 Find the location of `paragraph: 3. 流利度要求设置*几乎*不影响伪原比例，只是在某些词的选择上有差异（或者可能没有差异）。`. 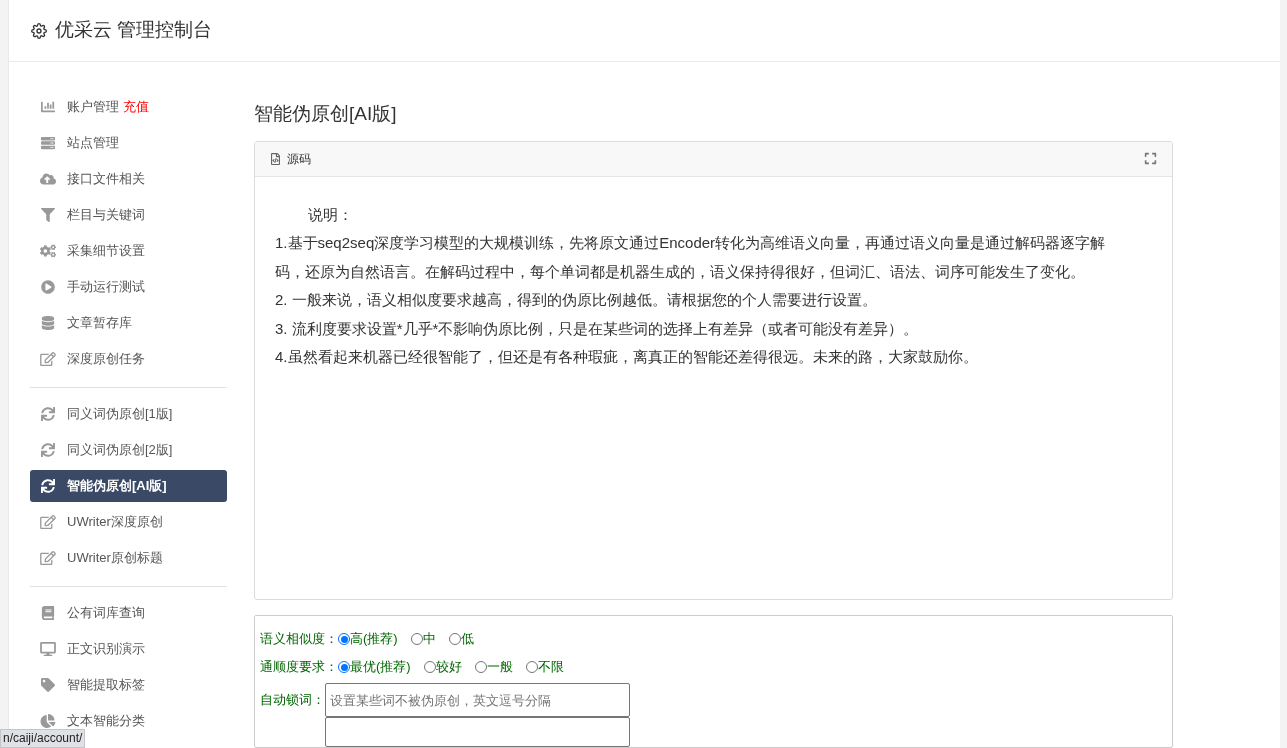

paragraph: 3. 流利度要求设置*几乎*不影响伪原比例，只是在某些词的选择上有差异（或者可能没有差异）。 is located at coordinates (597, 328).